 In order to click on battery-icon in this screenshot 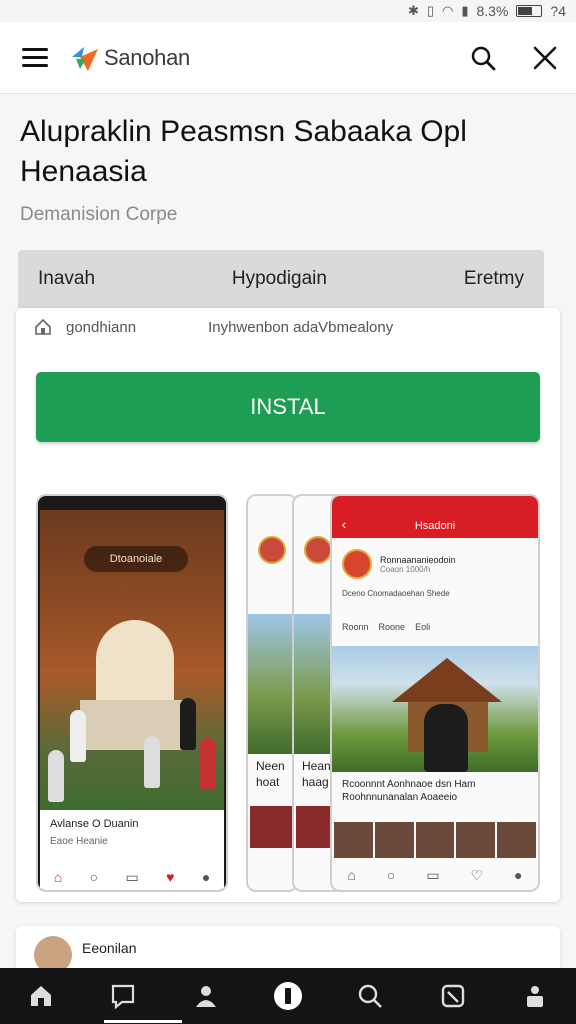, I will do `click(529, 11)`.